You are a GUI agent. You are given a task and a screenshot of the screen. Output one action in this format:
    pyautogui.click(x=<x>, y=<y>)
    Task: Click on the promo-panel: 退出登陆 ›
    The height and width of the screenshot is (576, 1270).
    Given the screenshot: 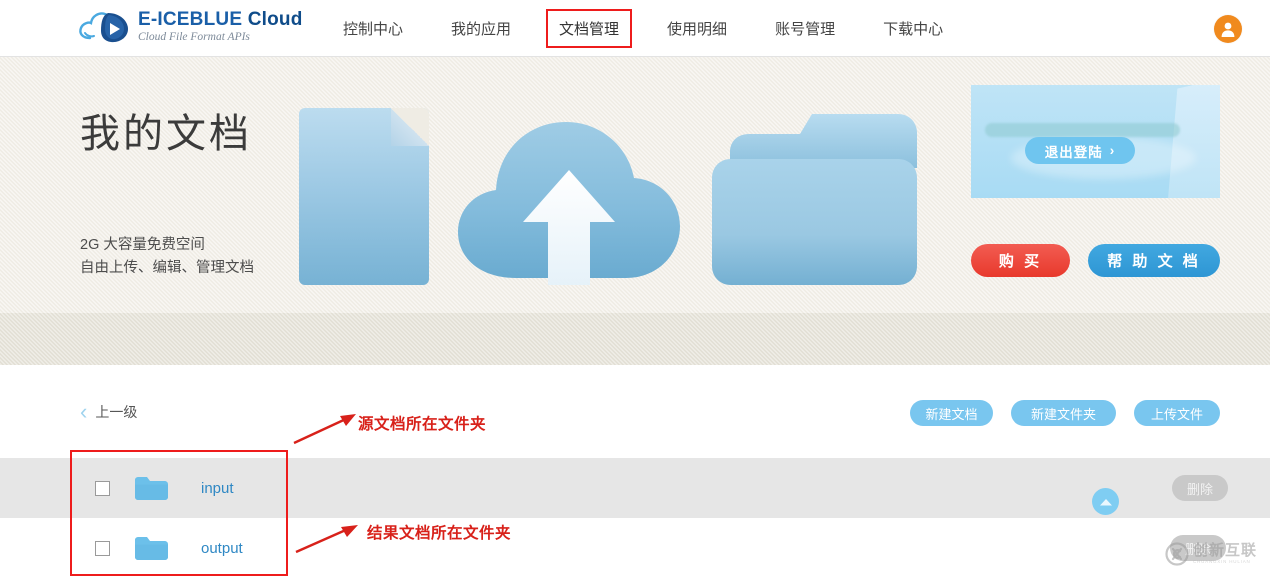 What is the action you would take?
    pyautogui.click(x=1095, y=141)
    